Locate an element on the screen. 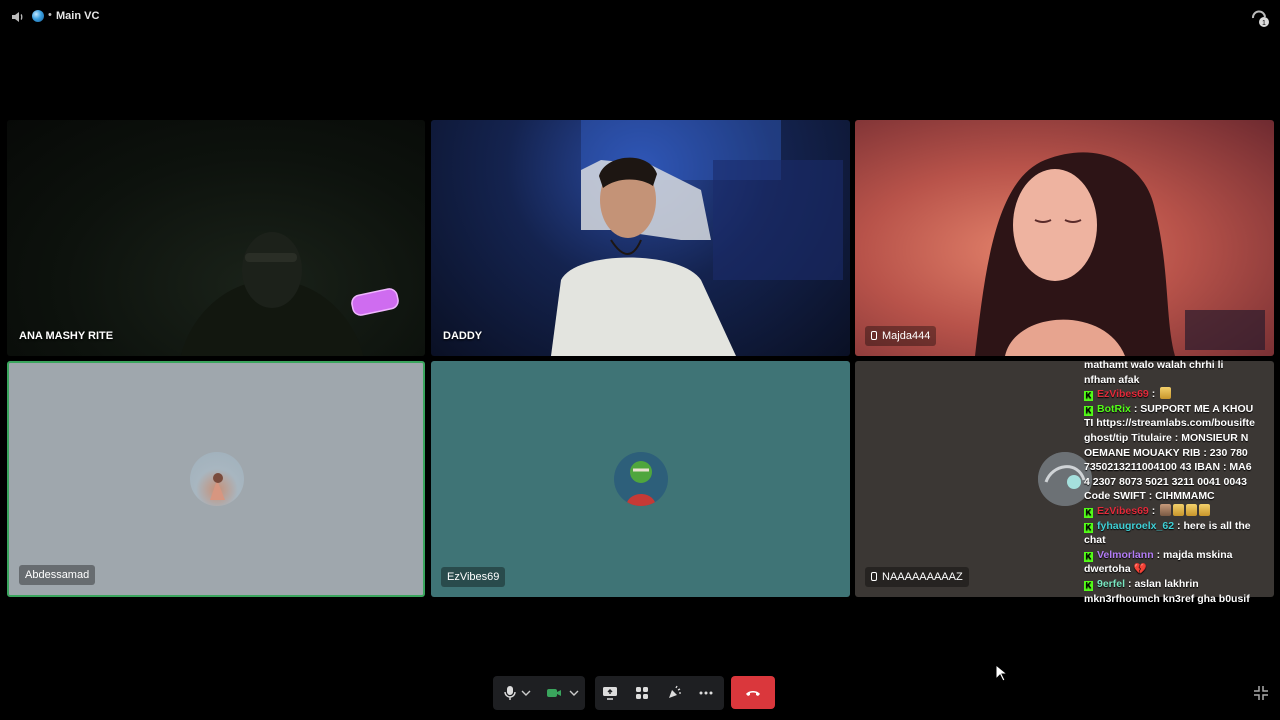  camera-icon is located at coordinates (554, 693).